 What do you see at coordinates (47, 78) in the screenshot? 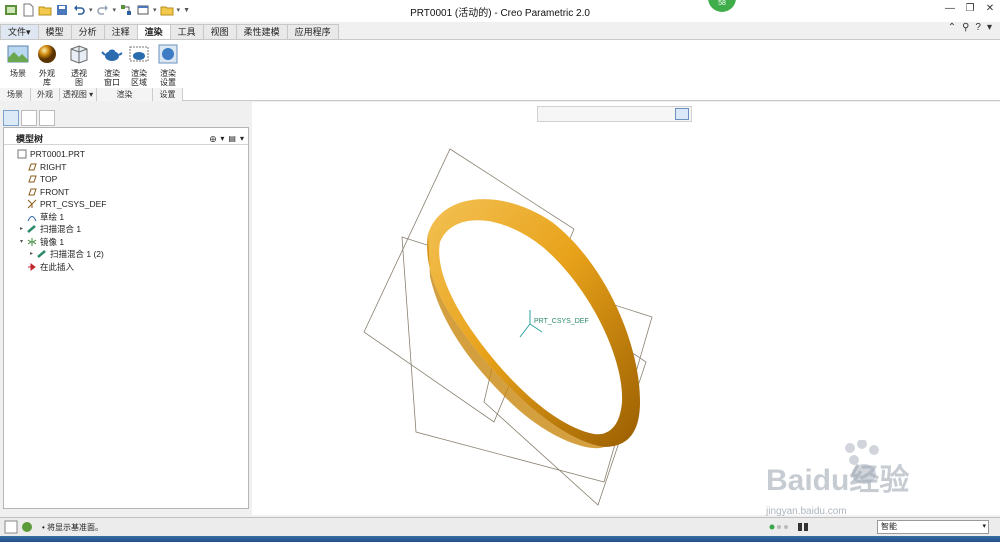
I see `appearance-library-label: 外观 库` at bounding box center [47, 78].